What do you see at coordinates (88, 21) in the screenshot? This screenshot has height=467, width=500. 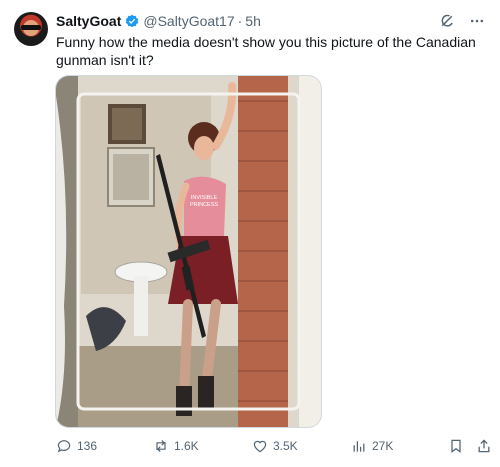 I see `author-name: SaltyGoat` at bounding box center [88, 21].